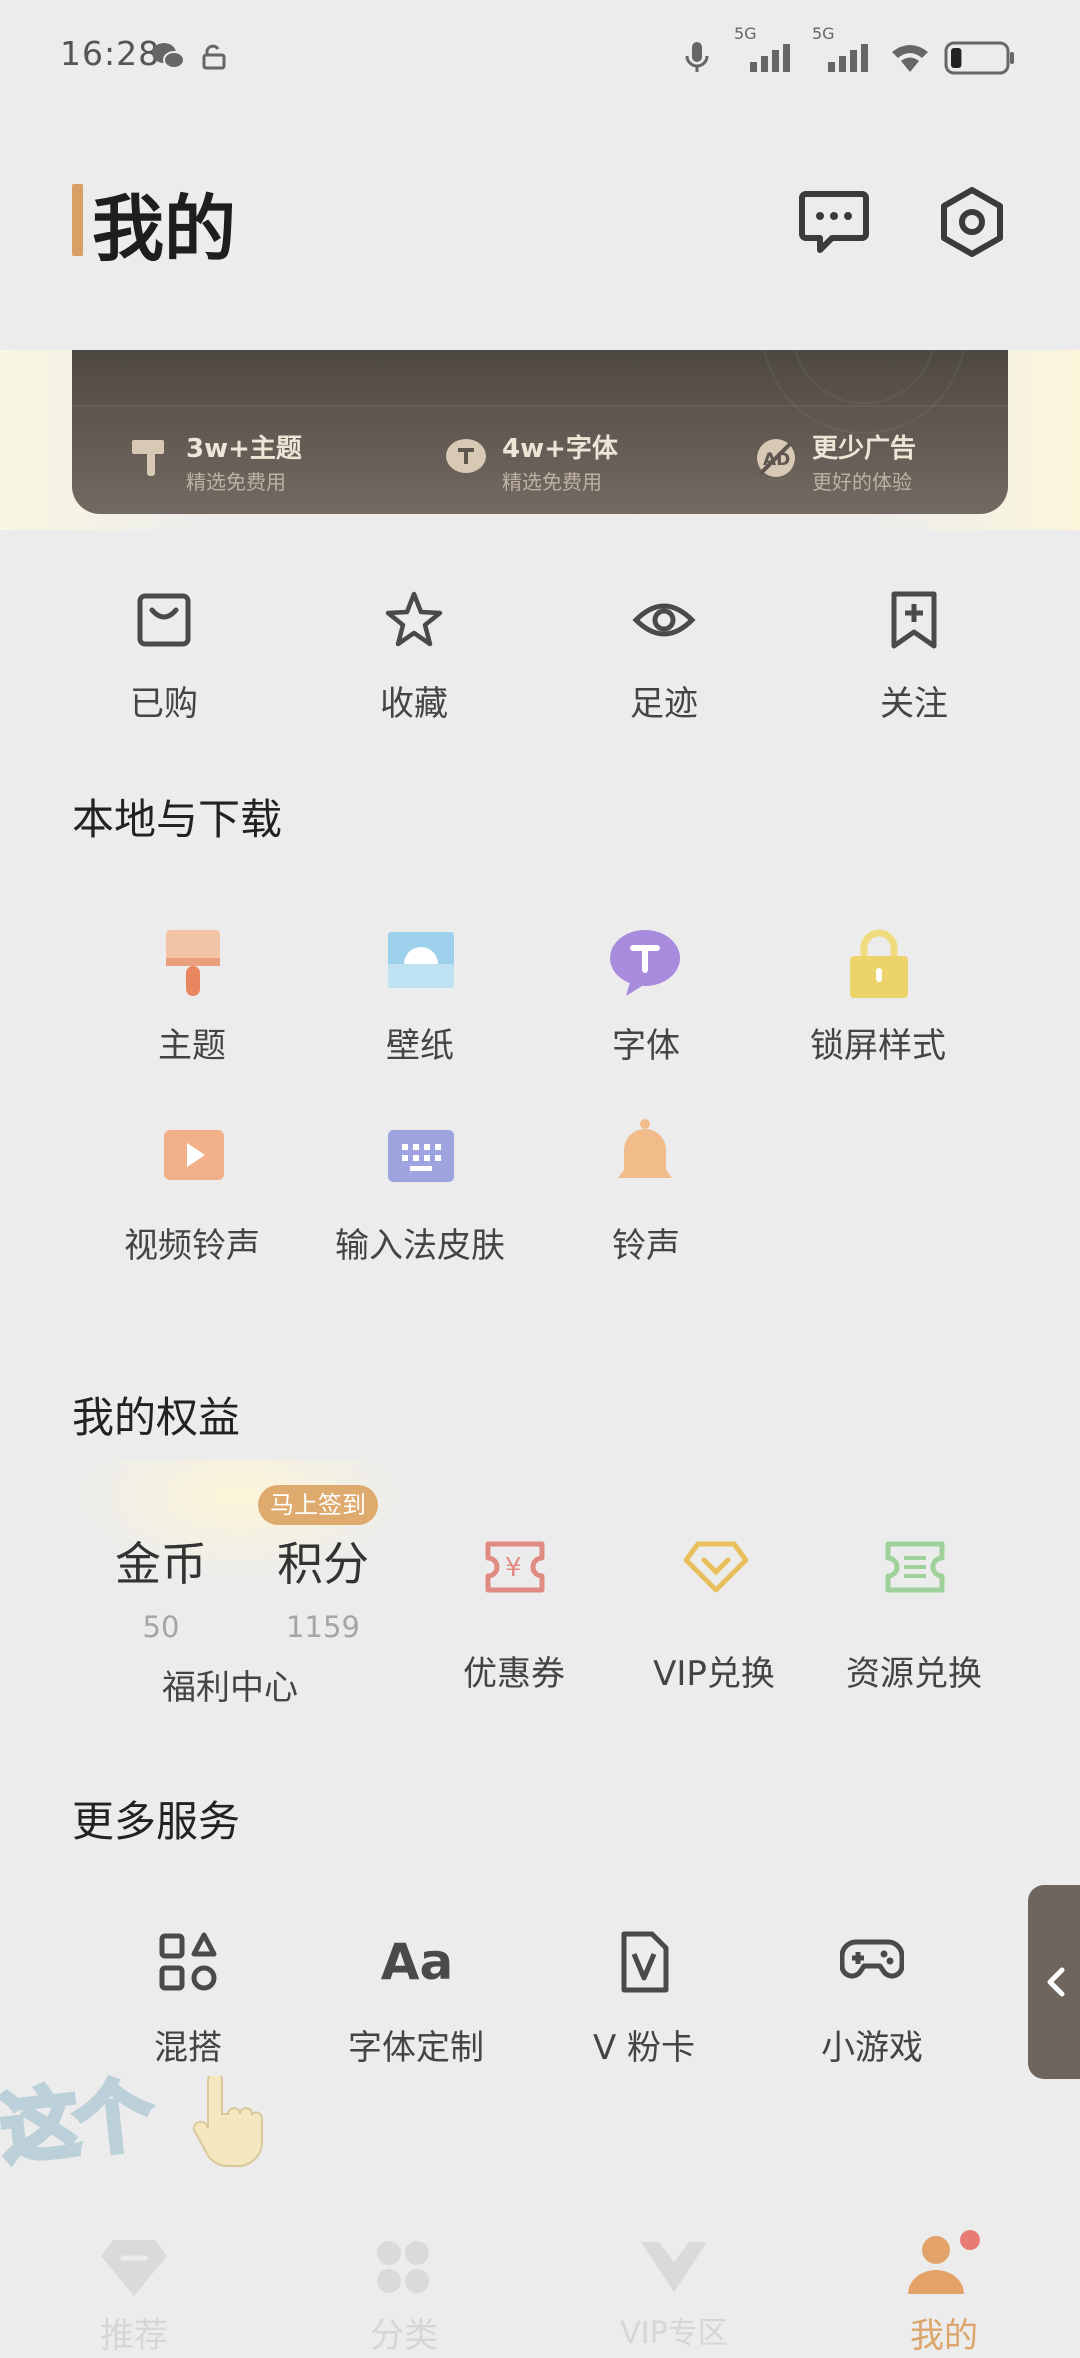  Describe the element at coordinates (646, 998) in the screenshot. I see `local-item-font: 字体` at that location.